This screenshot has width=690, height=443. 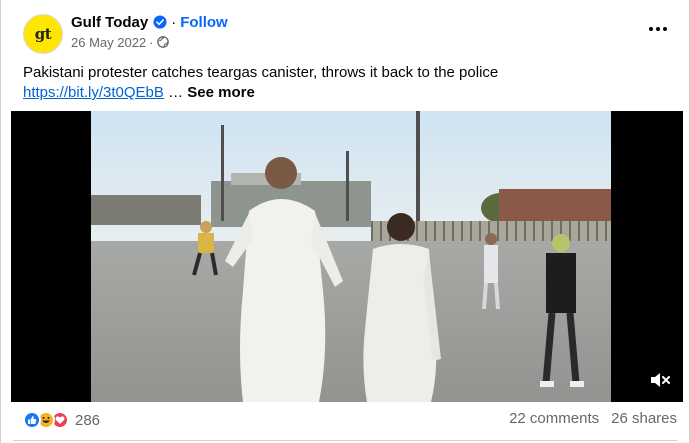 I want to click on page-name-link: Gulf Today, so click(x=109, y=22).